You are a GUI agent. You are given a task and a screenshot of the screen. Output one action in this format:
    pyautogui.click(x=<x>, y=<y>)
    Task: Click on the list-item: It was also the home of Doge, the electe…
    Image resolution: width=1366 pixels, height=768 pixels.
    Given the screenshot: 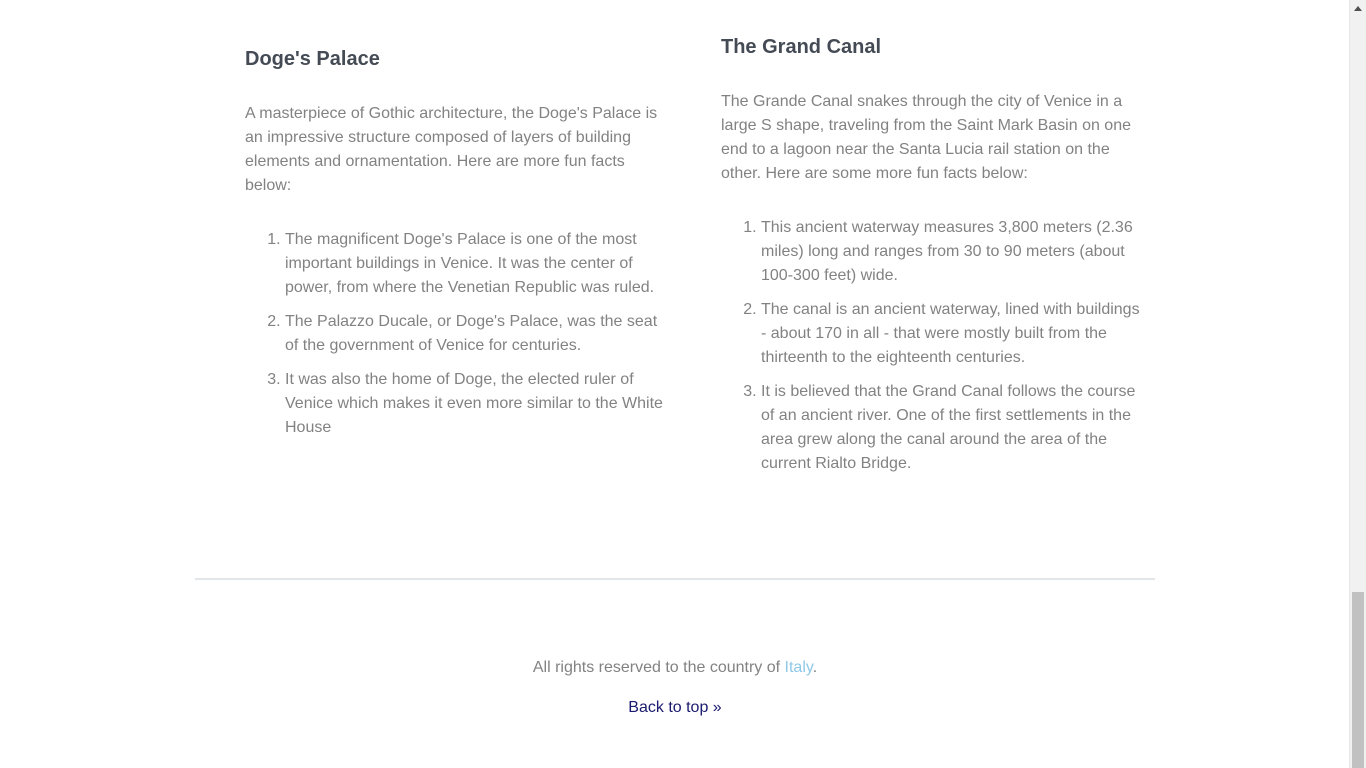 What is the action you would take?
    pyautogui.click(x=475, y=404)
    